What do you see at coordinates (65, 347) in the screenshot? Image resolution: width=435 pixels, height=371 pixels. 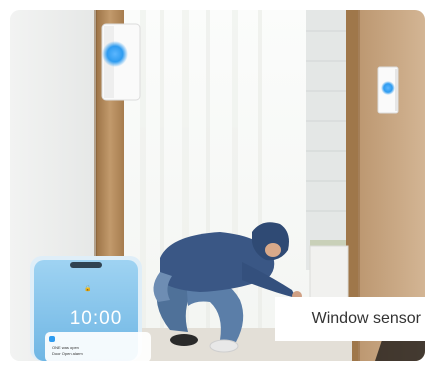 I see `notification-line-1: ONE was open` at bounding box center [65, 347].